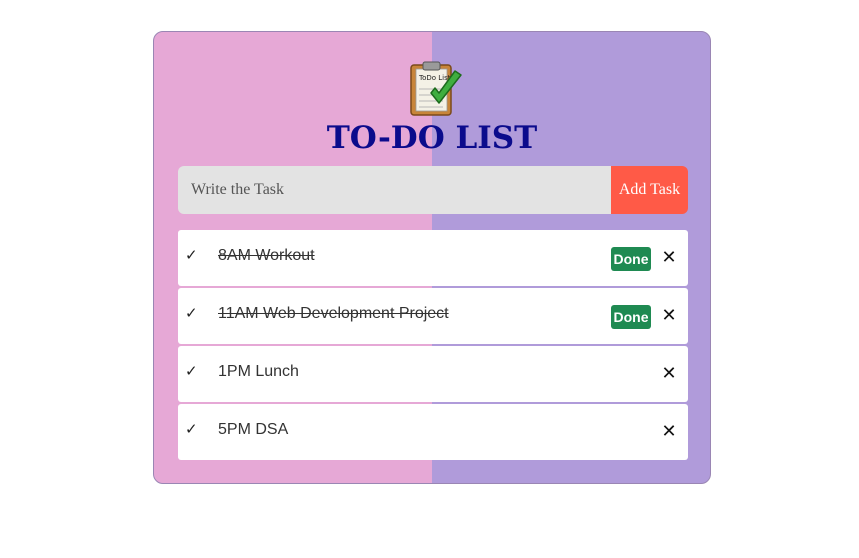  I want to click on add-task-button: Add Task, so click(649, 190).